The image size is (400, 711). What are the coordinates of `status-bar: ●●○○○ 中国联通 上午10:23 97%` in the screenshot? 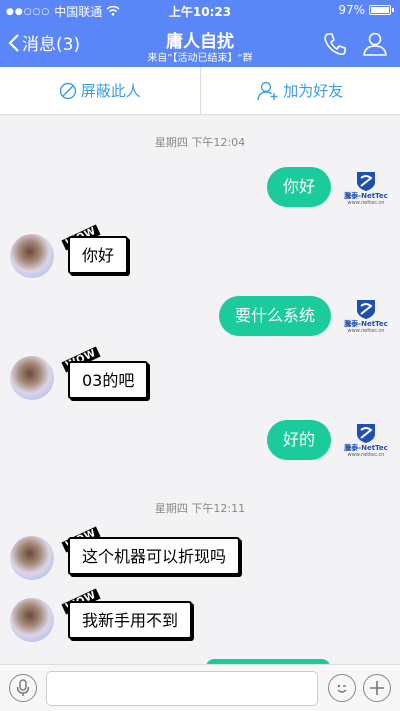 It's located at (200, 10).